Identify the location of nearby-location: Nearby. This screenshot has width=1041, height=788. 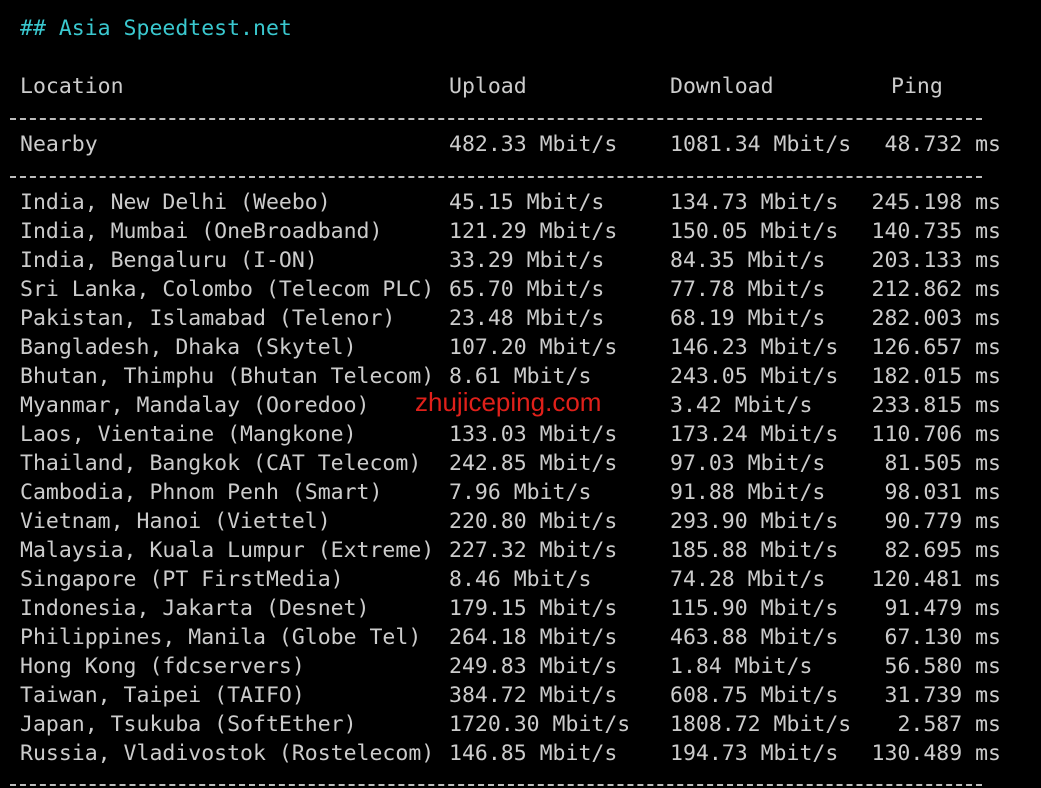
(59, 144).